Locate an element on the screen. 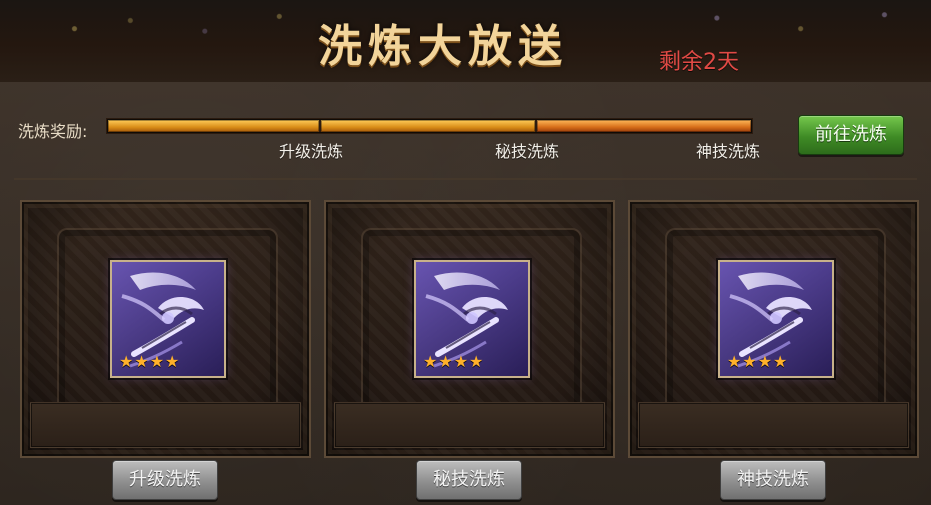 This screenshot has height=505, width=931. remaining-days: 剩余2天 is located at coordinates (699, 62).